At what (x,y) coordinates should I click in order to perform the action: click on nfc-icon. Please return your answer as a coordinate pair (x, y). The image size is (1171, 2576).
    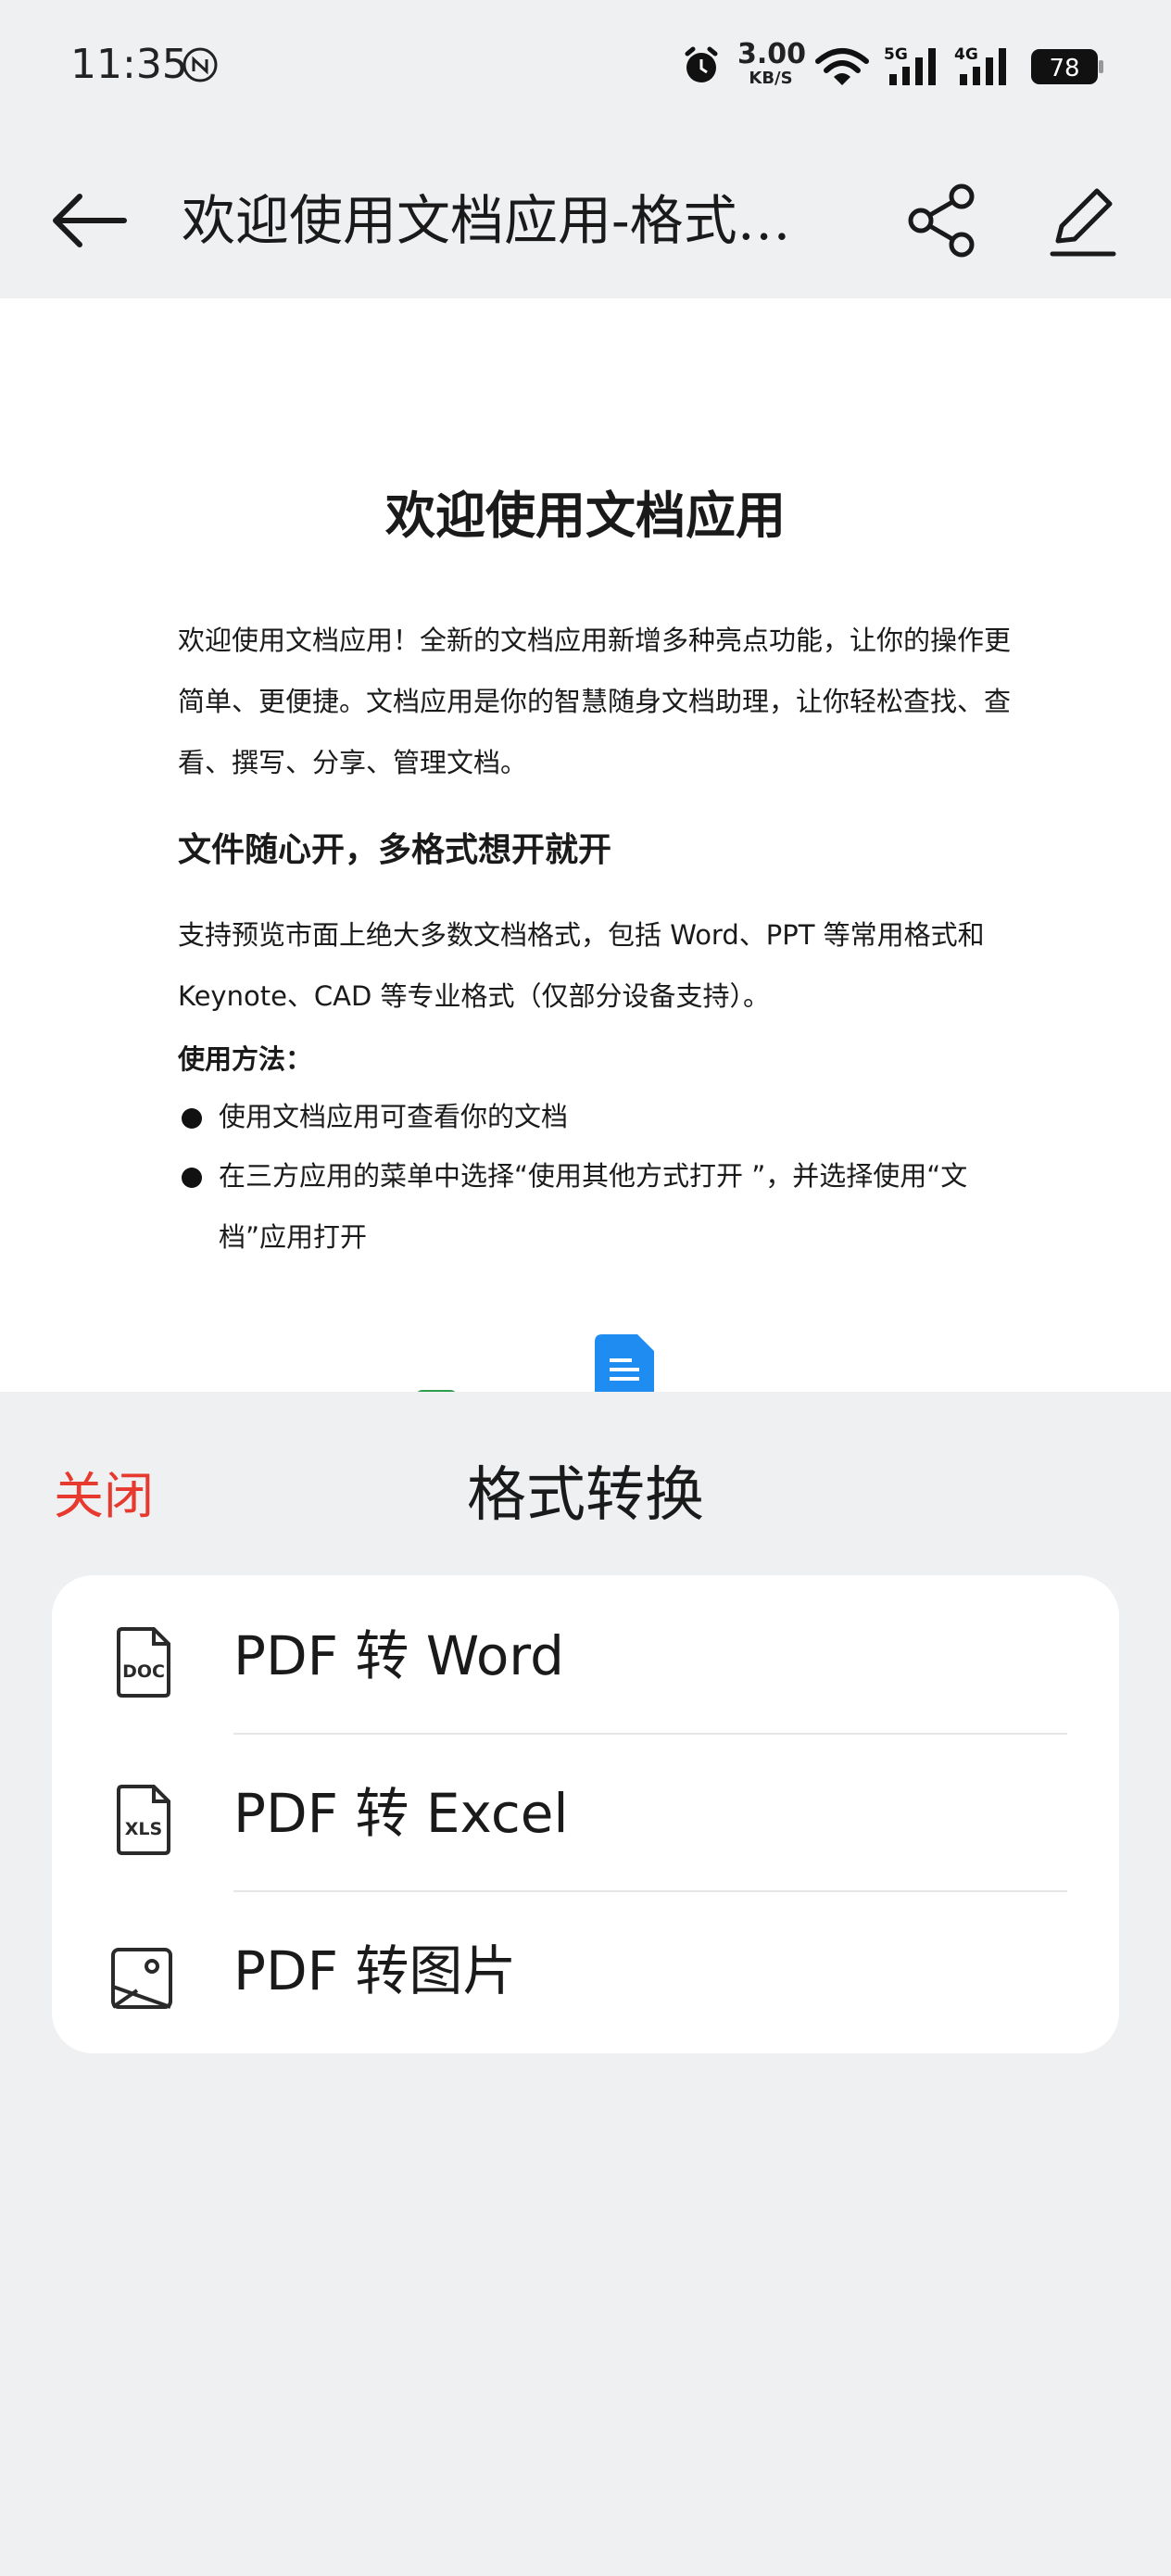
    Looking at the image, I should click on (201, 64).